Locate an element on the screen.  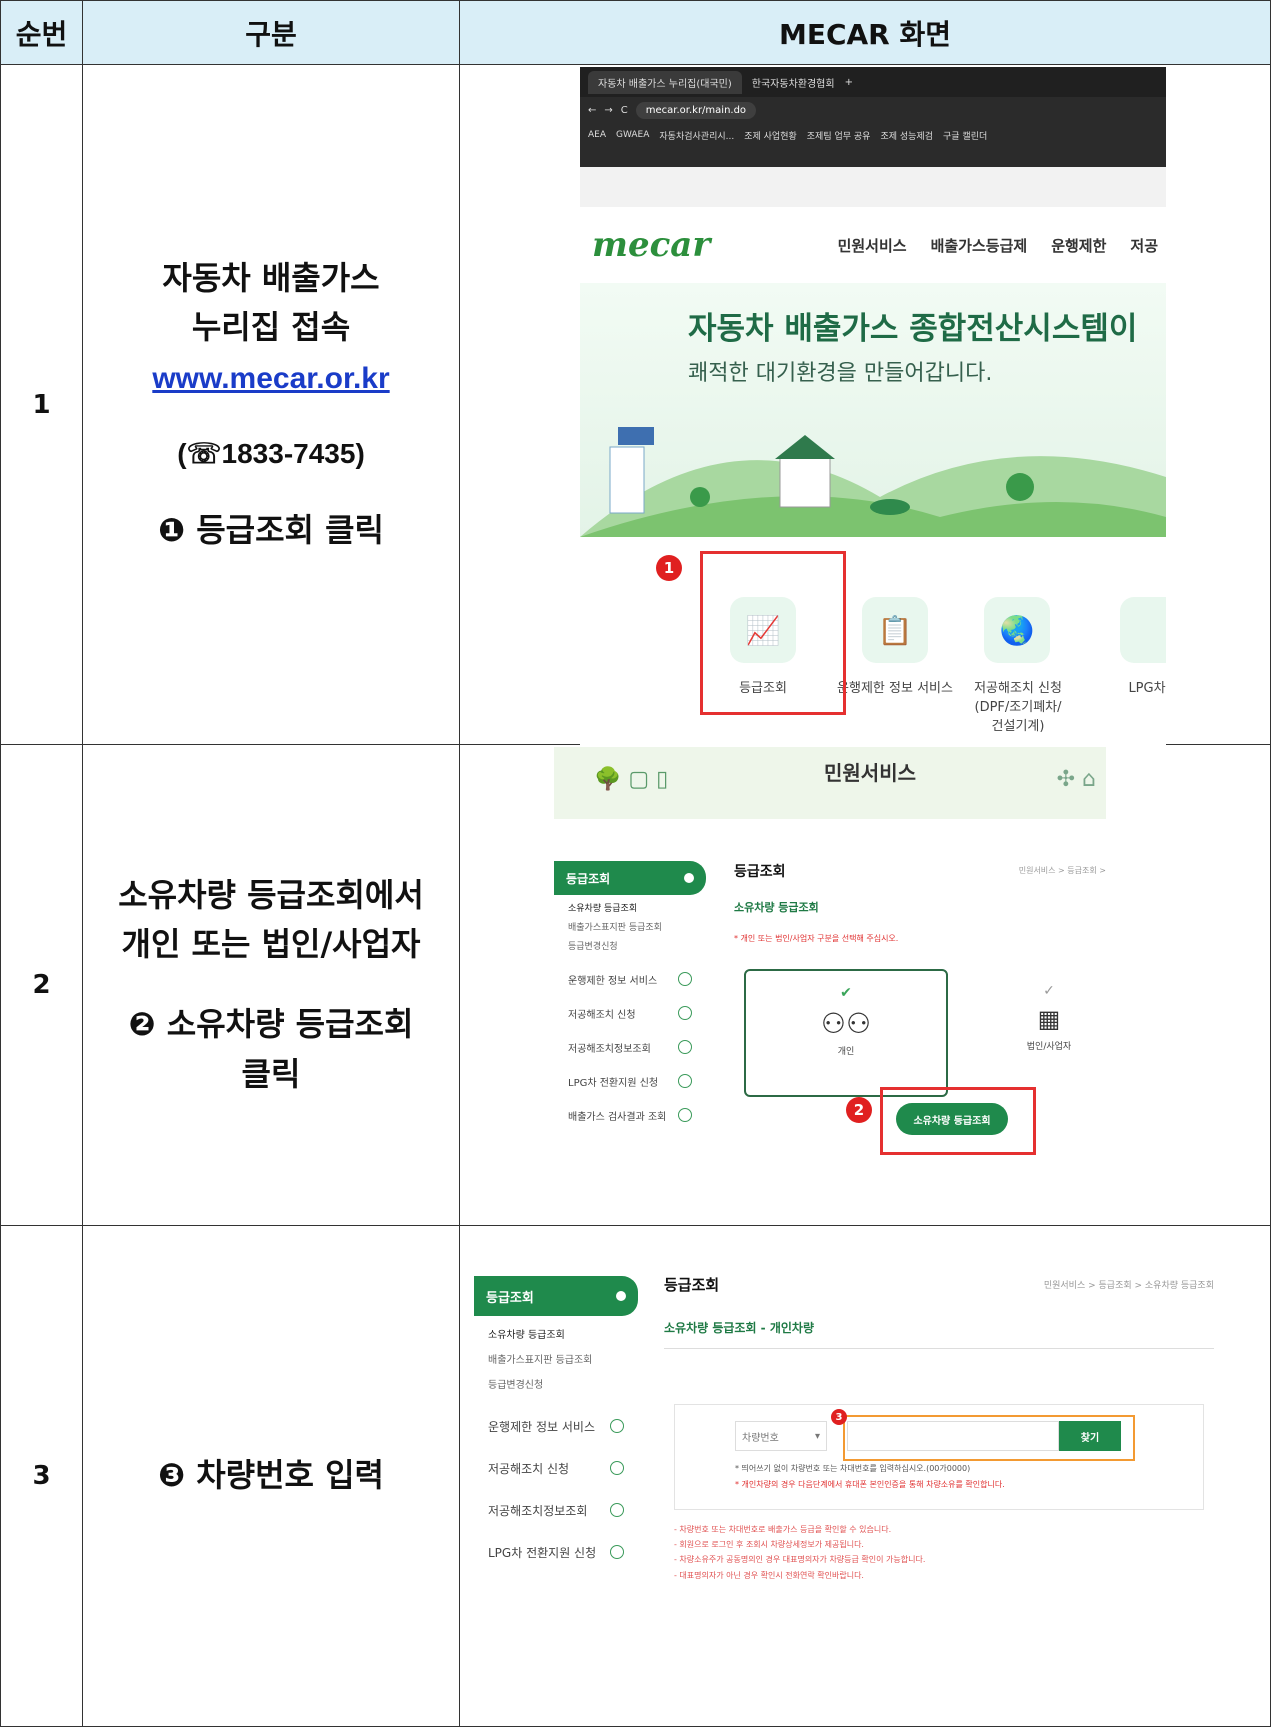
nav-item: 저공 is located at coordinates (1144, 245).